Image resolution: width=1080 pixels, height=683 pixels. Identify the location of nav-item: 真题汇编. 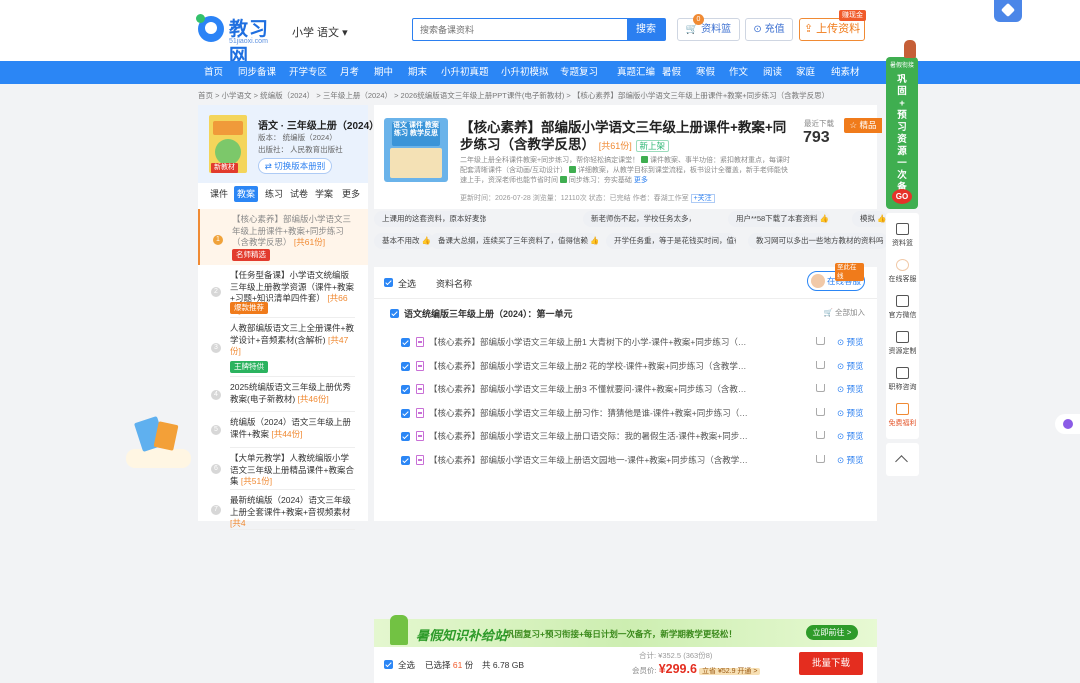
(636, 72).